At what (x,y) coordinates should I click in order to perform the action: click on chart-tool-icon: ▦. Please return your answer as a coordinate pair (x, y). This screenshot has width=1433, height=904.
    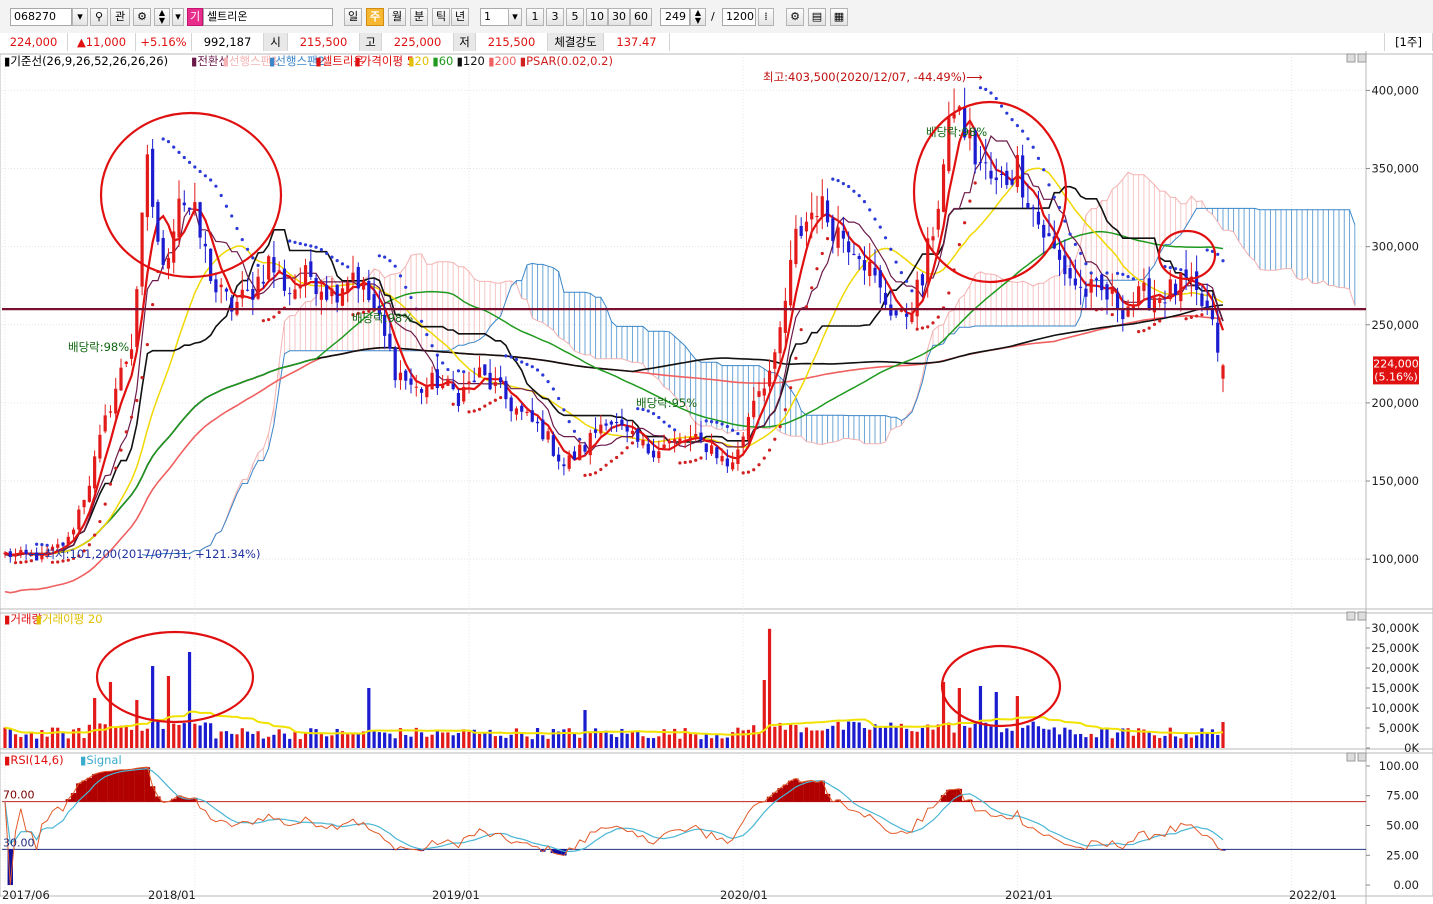
    Looking at the image, I should click on (839, 17).